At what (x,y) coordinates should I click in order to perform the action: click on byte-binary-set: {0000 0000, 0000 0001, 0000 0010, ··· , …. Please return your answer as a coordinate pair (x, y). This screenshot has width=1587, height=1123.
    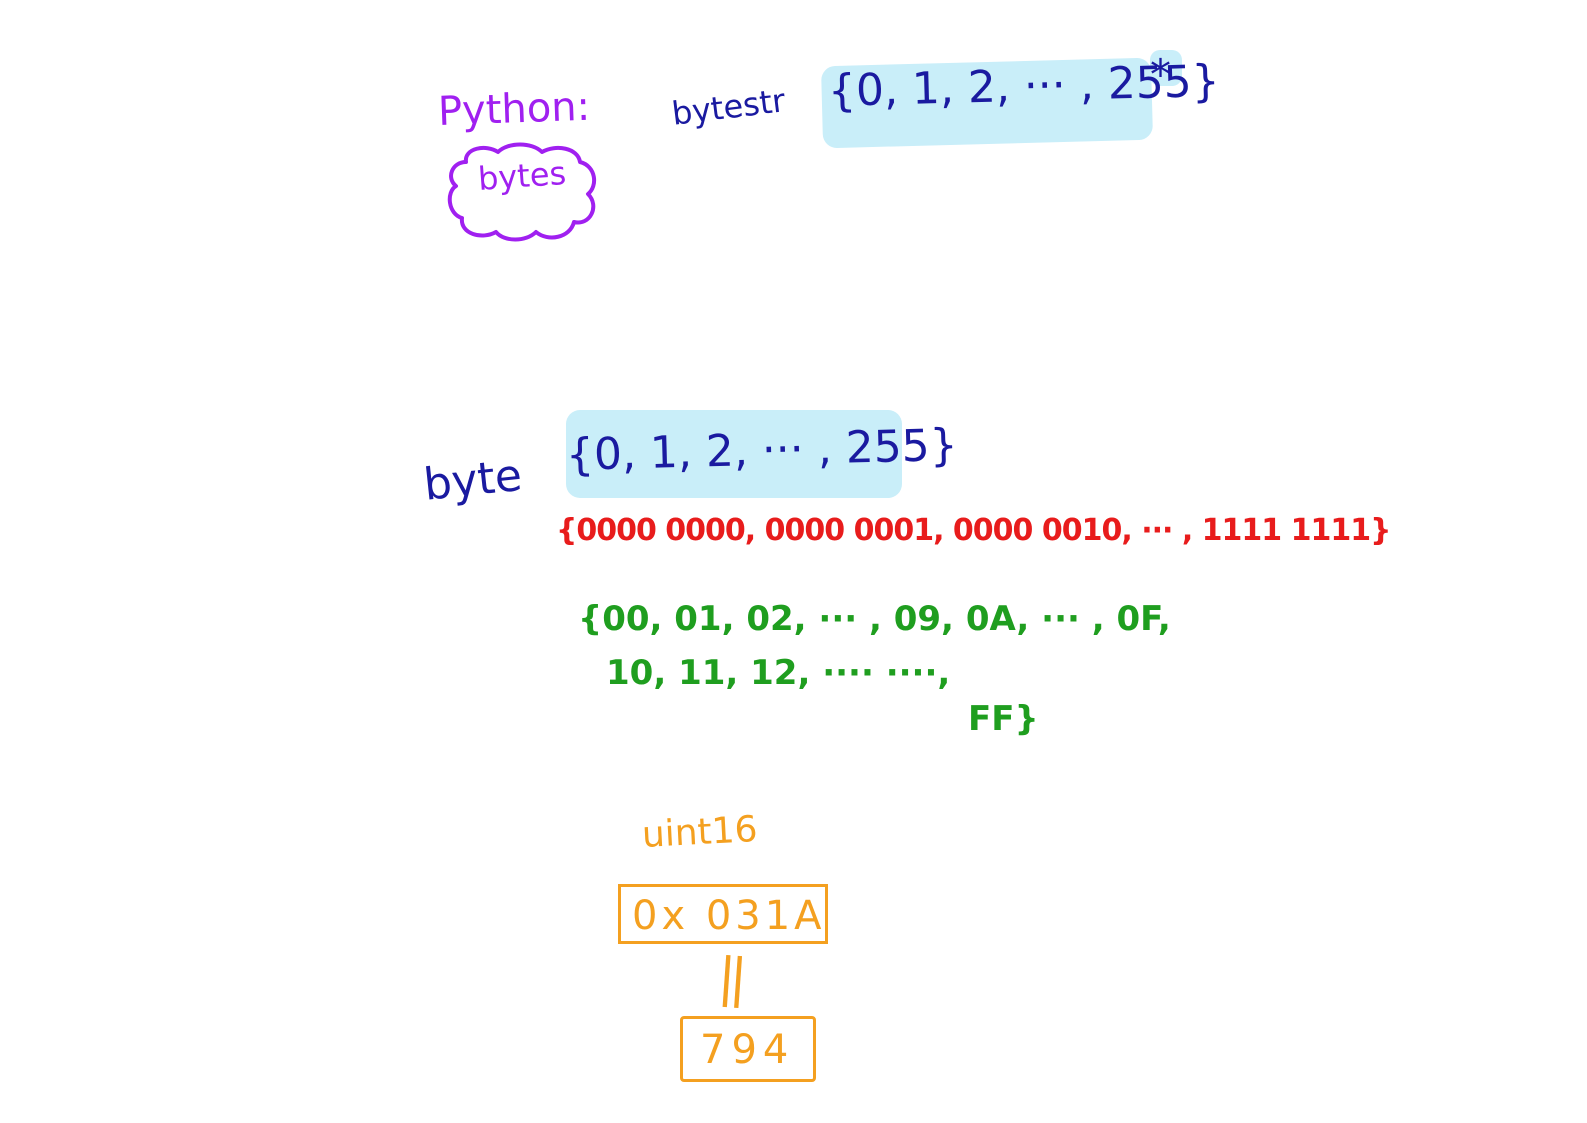
    Looking at the image, I should click on (973, 530).